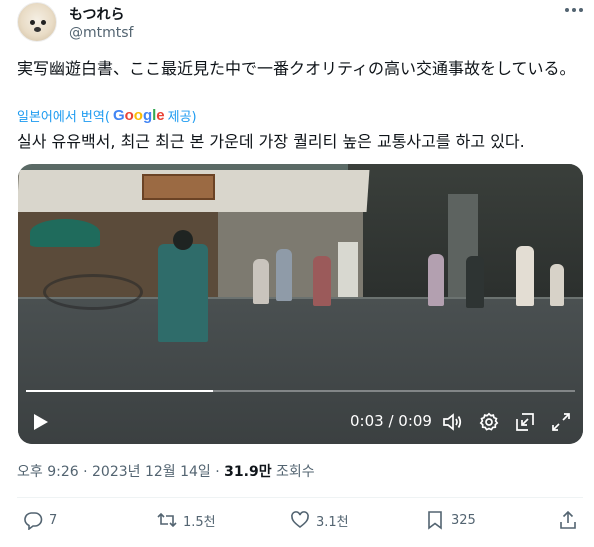  What do you see at coordinates (332, 522) in the screenshot?
I see `like-count: 3.1천` at bounding box center [332, 522].